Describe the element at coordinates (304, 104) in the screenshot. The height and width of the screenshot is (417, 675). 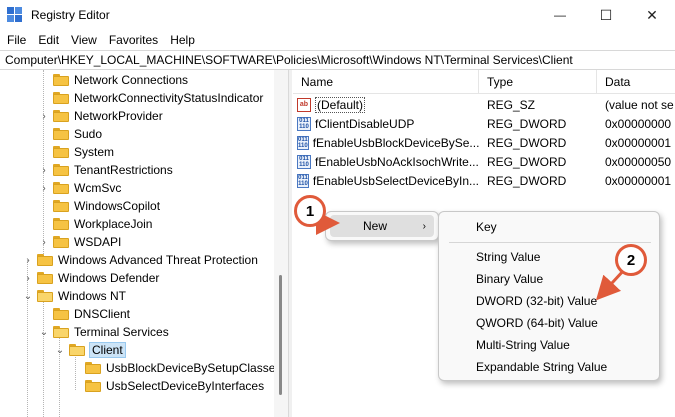
I see `string-value-icon: ab` at that location.